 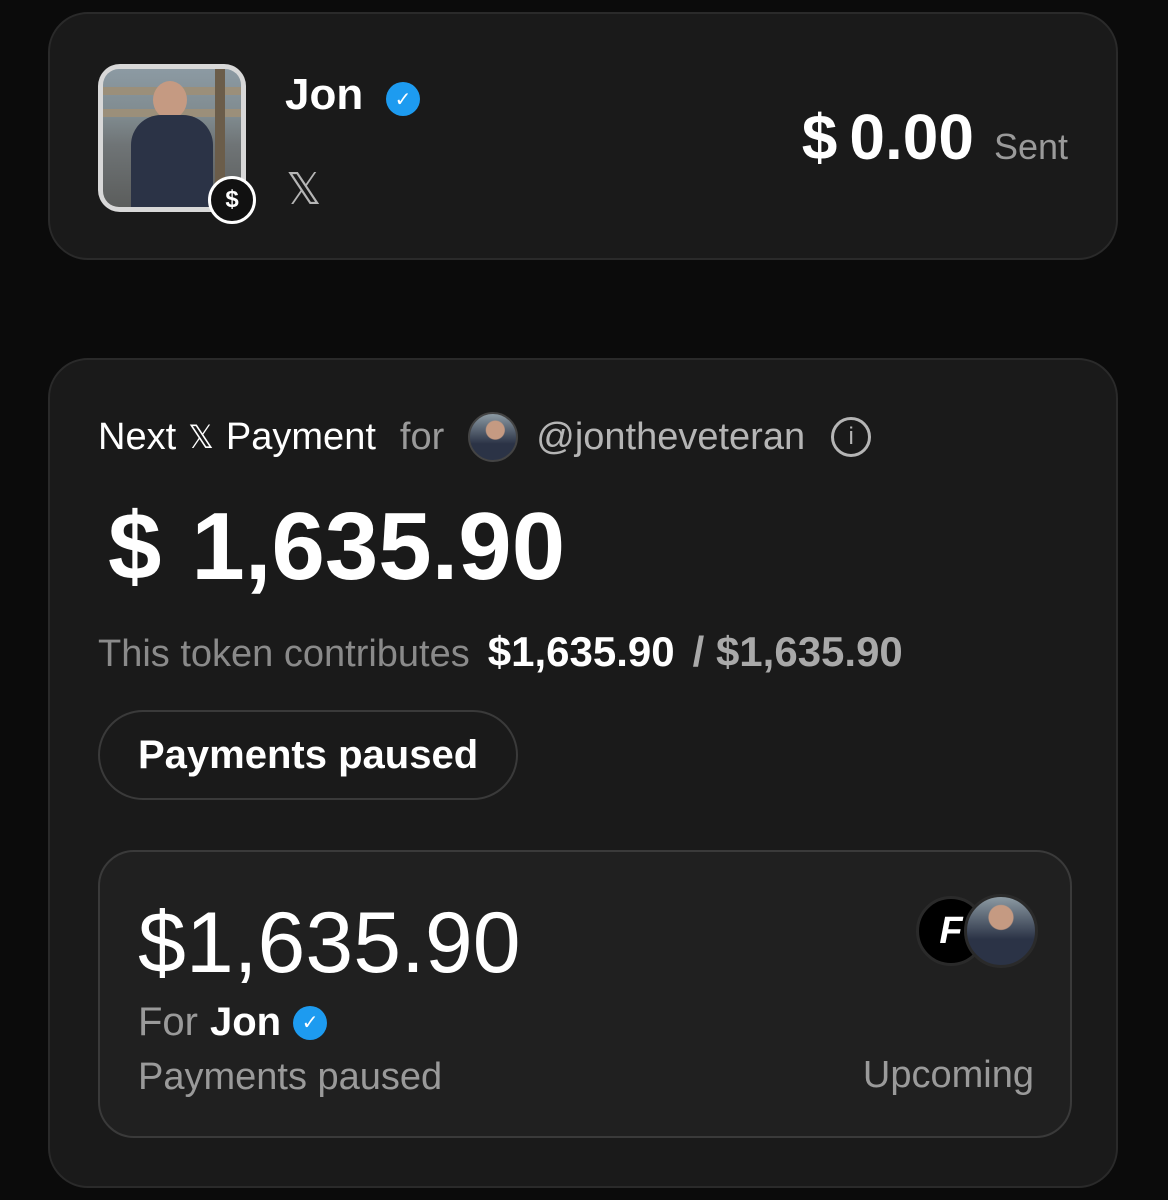 I want to click on contribution-total: / $1,635.90, so click(x=797, y=651).